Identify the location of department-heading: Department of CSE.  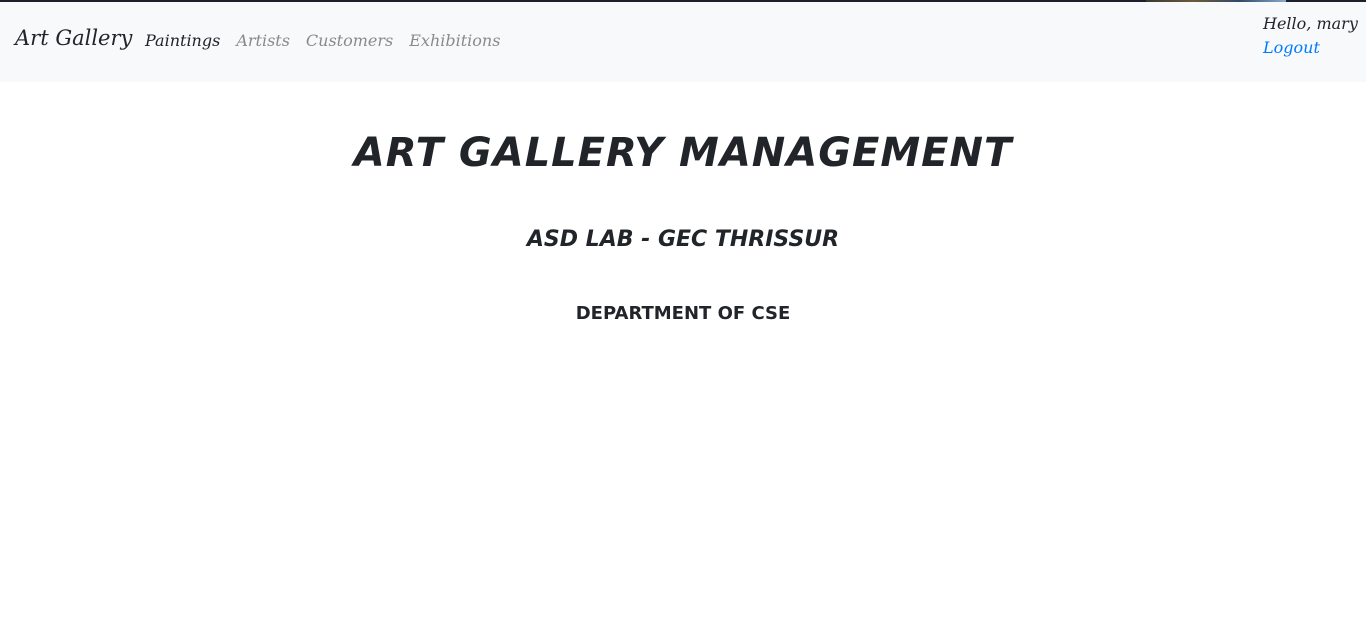
(683, 313).